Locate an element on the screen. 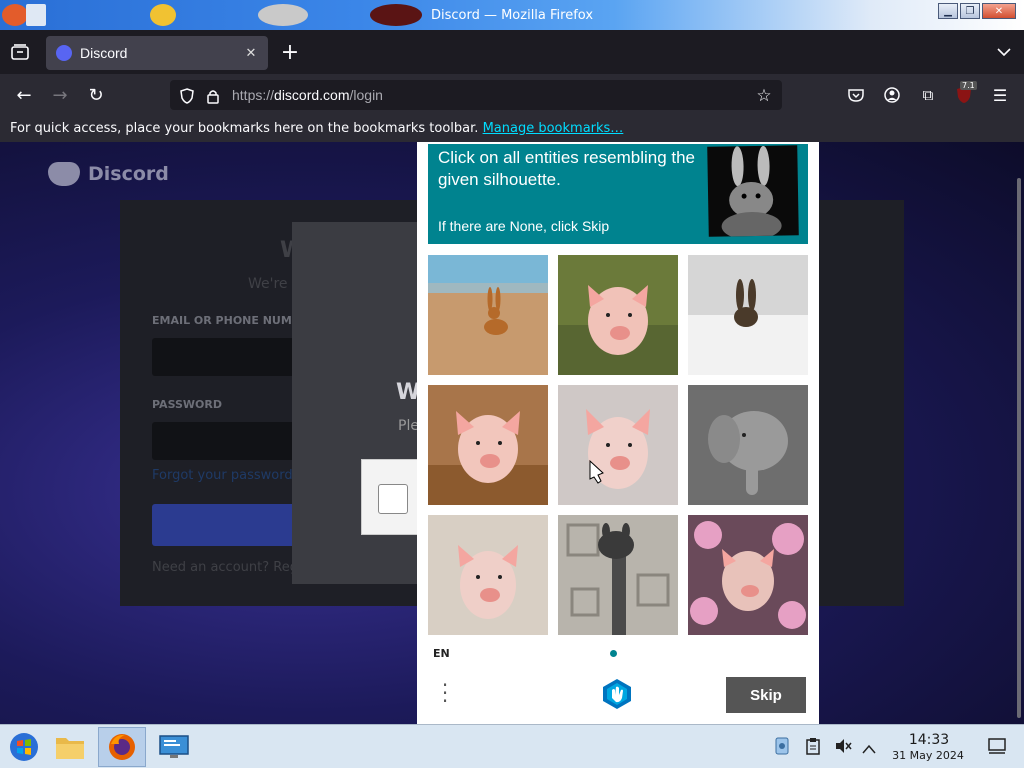 The width and height of the screenshot is (1024, 768). language-selector: EN is located at coordinates (441, 653).